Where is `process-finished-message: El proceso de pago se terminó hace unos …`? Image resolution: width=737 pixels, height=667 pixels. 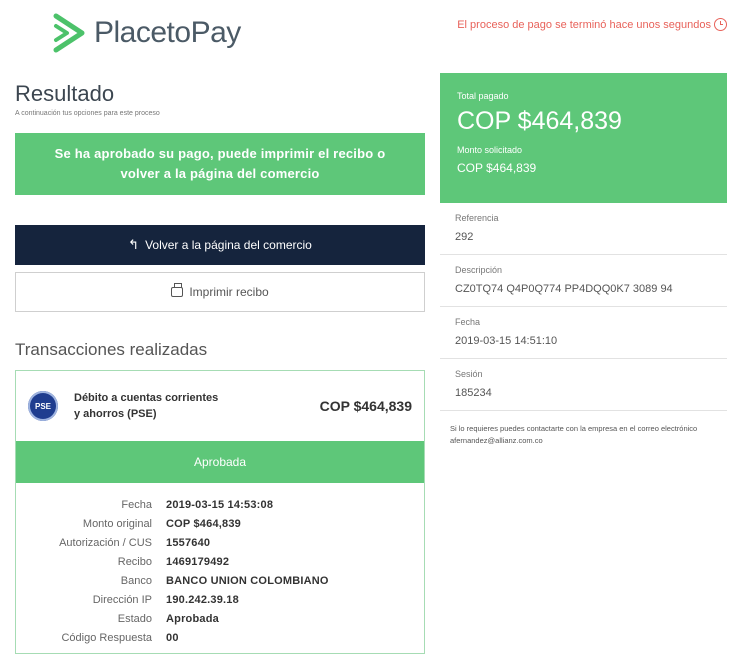
process-finished-message: El proceso de pago se terminó hace unos … is located at coordinates (592, 24).